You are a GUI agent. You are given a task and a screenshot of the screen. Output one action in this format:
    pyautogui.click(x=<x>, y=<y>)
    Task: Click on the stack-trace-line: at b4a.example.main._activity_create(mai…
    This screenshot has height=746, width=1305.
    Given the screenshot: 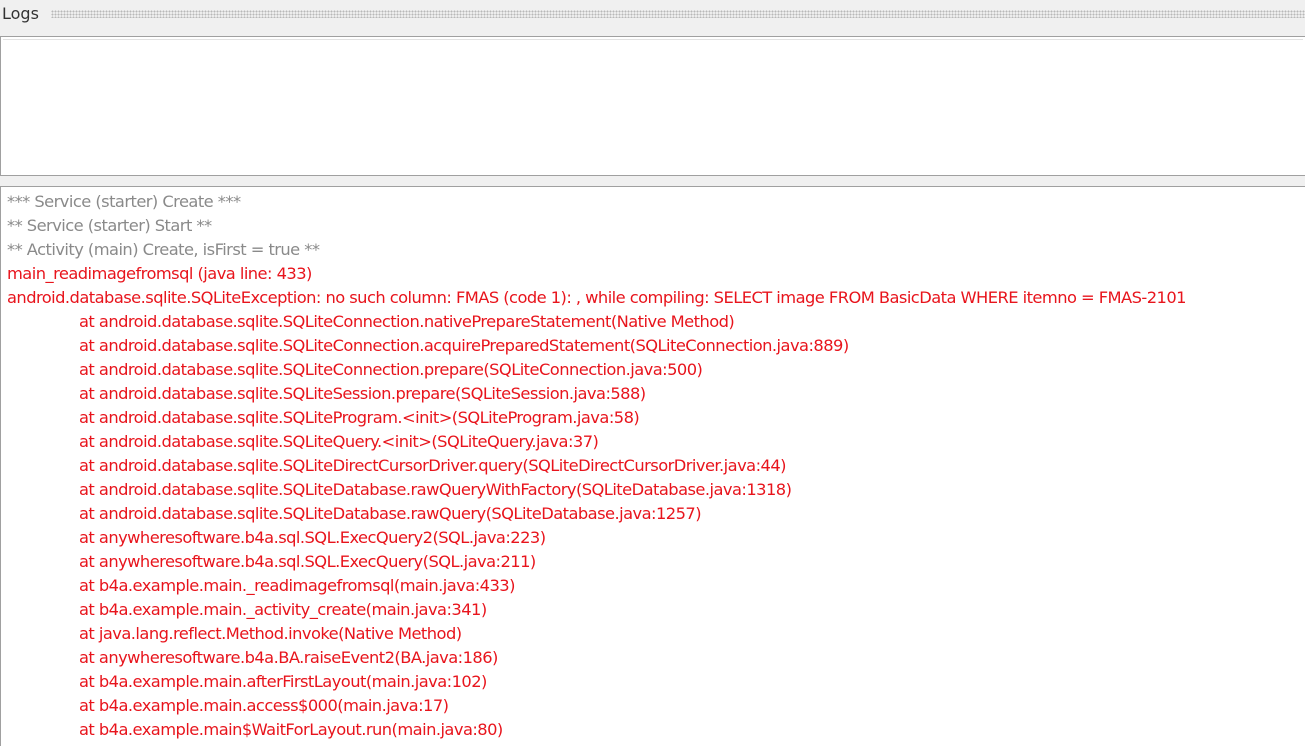 What is the action you would take?
    pyautogui.click(x=283, y=609)
    